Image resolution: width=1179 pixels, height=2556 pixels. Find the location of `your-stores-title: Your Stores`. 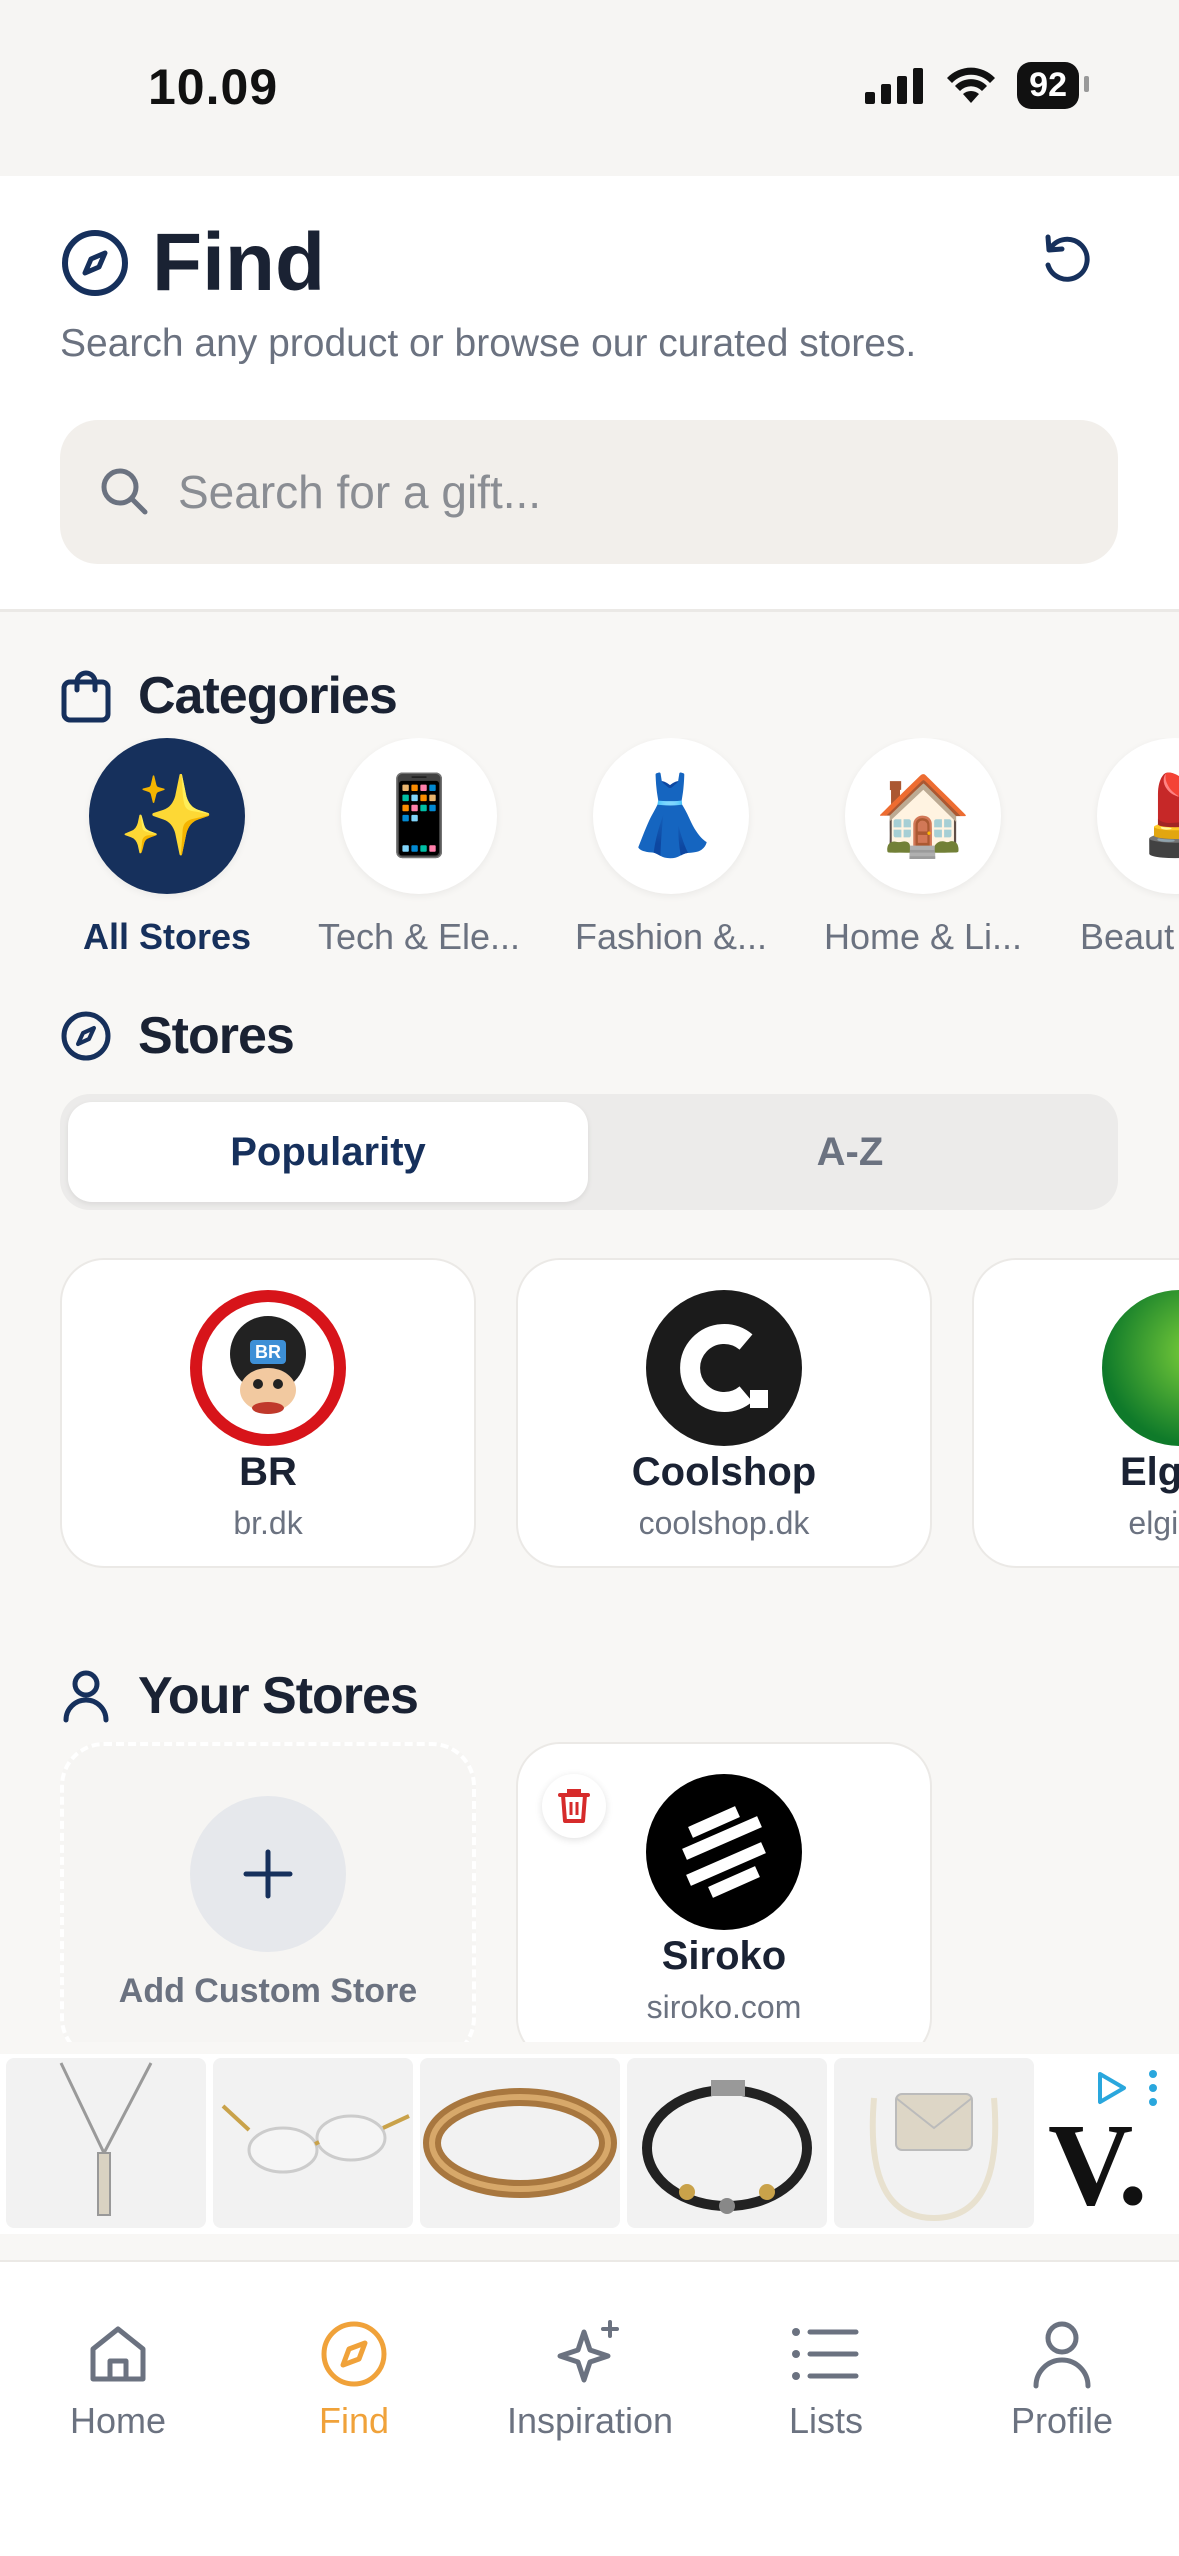

your-stores-title: Your Stores is located at coordinates (278, 1696).